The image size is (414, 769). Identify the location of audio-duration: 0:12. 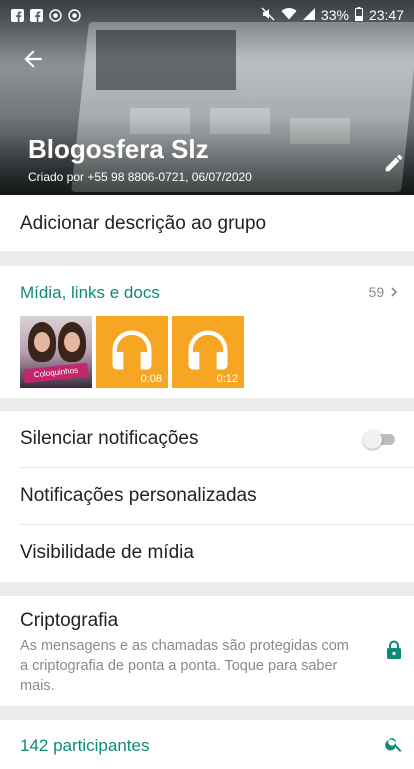
(227, 379).